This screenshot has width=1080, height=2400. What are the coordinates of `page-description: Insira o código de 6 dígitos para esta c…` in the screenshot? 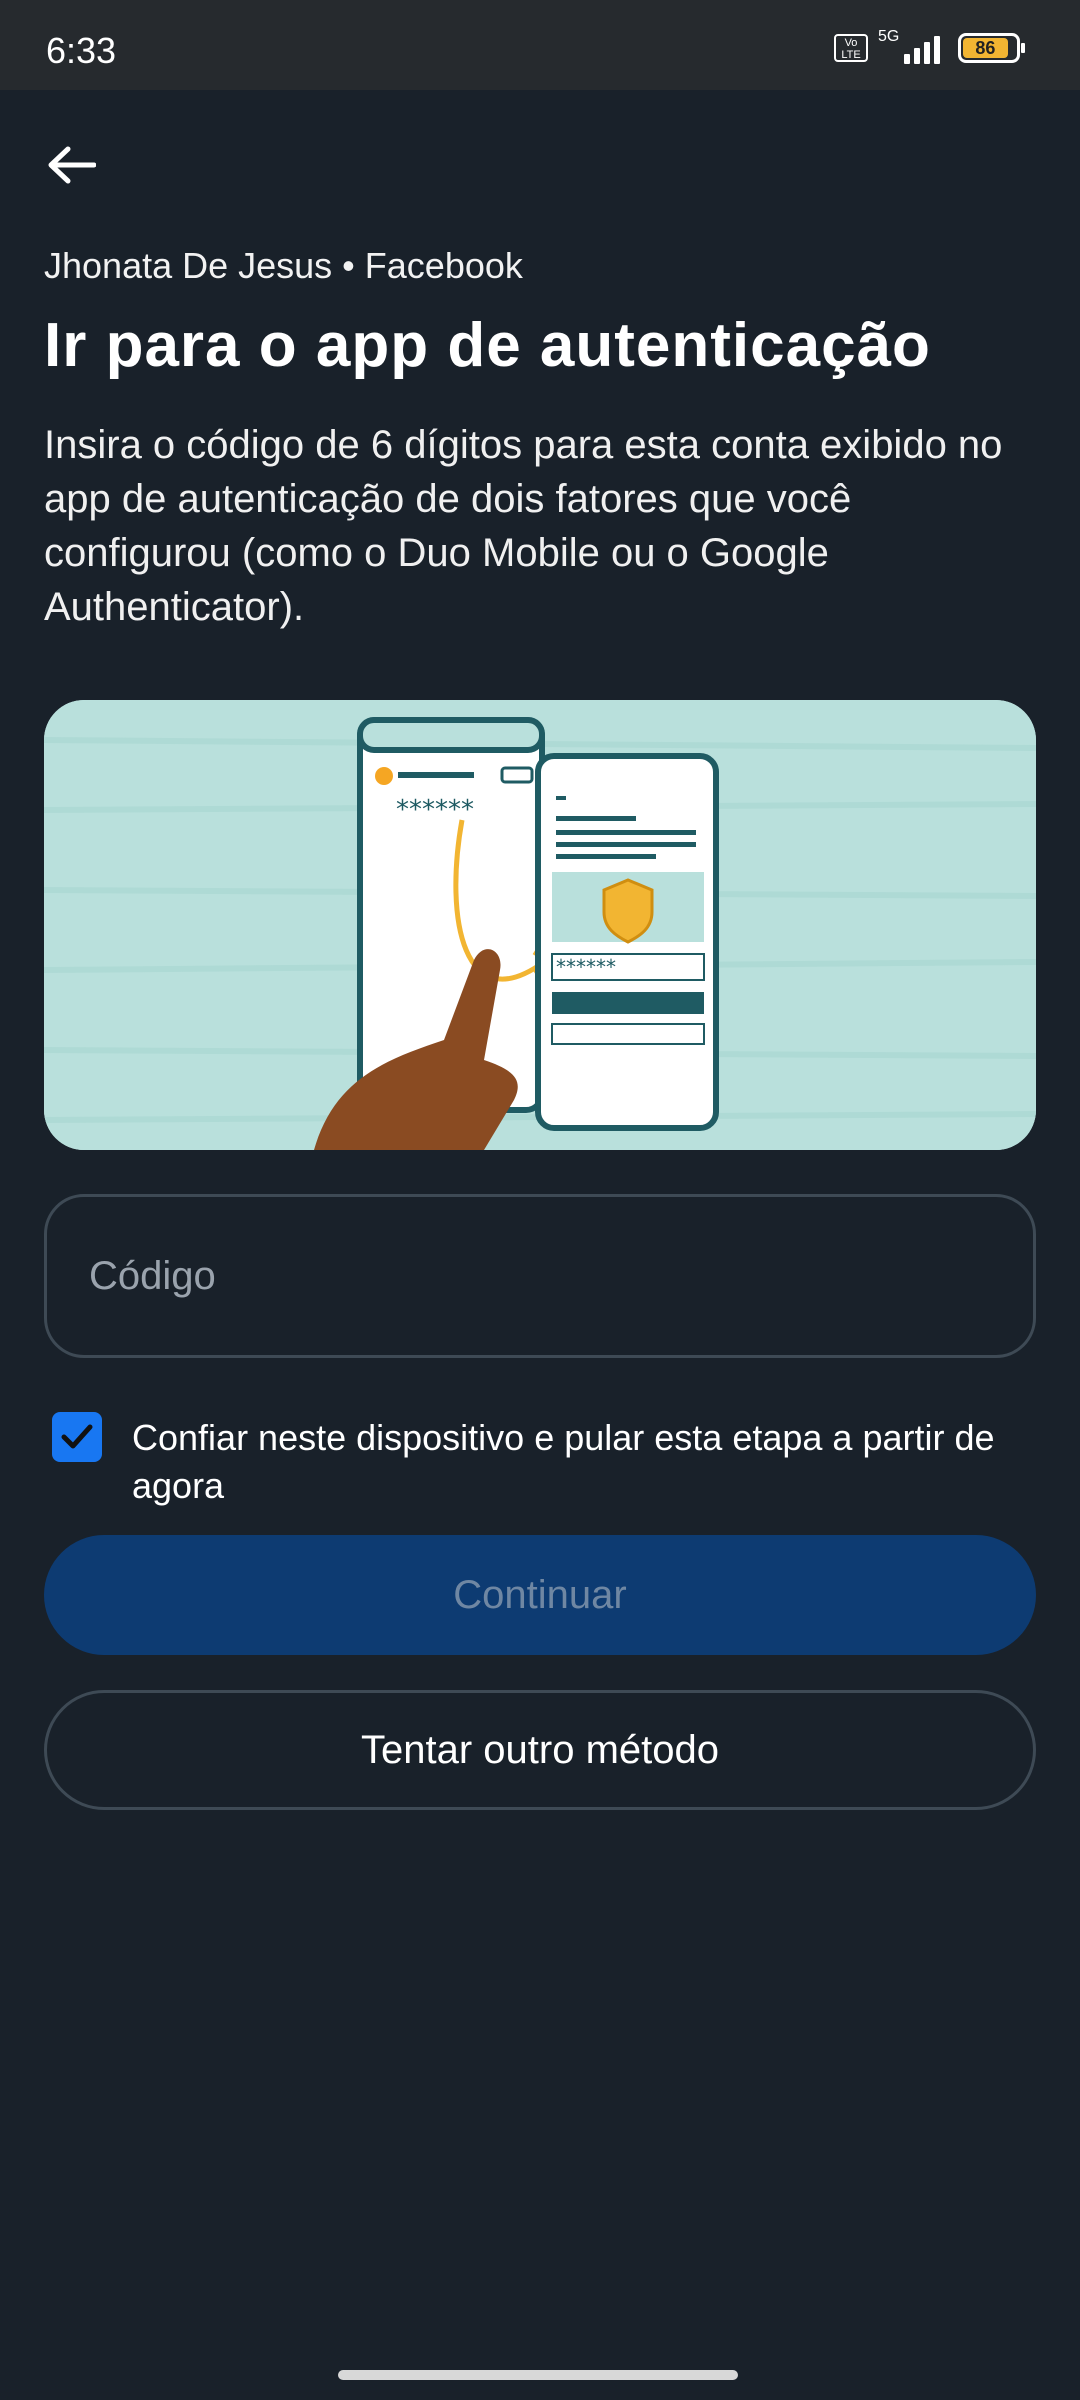 It's located at (523, 526).